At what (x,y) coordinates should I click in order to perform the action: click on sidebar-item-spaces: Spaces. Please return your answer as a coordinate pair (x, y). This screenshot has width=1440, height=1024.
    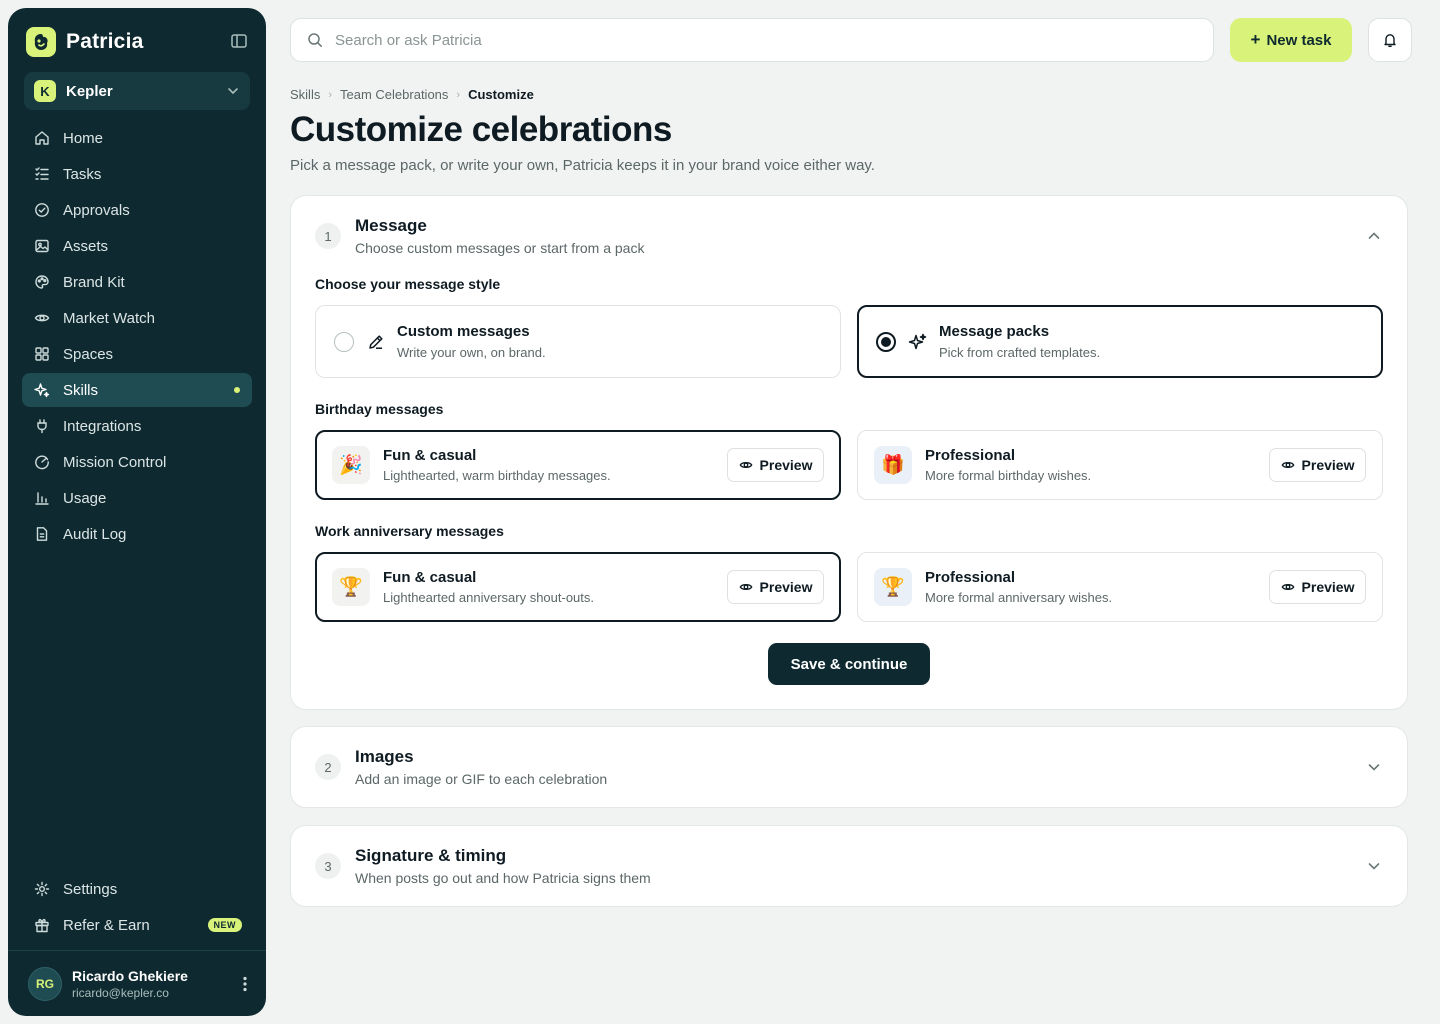
    Looking at the image, I should click on (137, 354).